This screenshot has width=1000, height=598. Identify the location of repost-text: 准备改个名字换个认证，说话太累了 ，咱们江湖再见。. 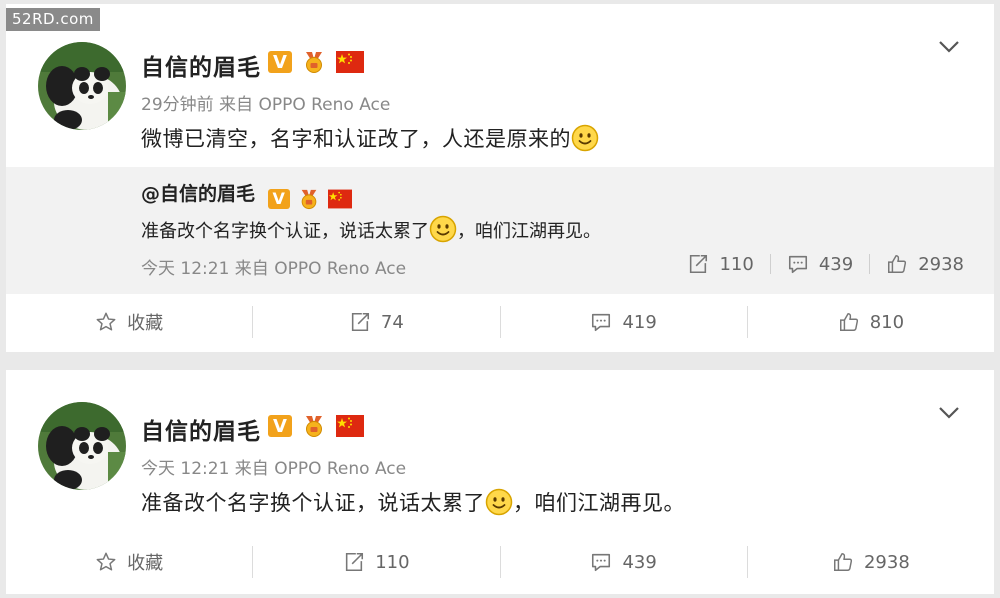
(371, 229).